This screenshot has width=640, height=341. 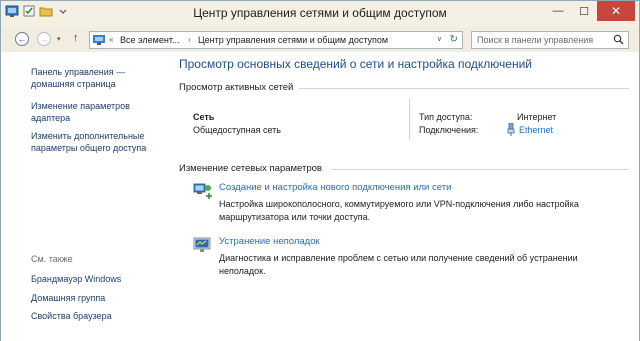 What do you see at coordinates (97, 78) in the screenshot?
I see `sidebar-link-home: Панель управления — домашняя страница` at bounding box center [97, 78].